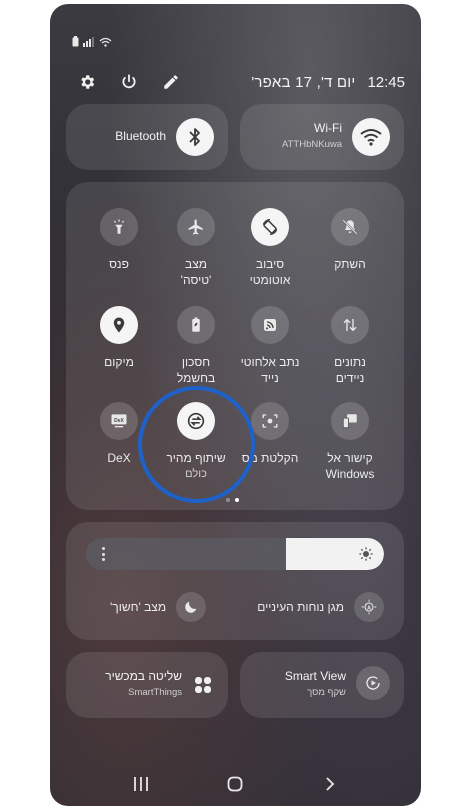 The width and height of the screenshot is (470, 810). Describe the element at coordinates (196, 444) in the screenshot. I see `highlight-ring` at that location.